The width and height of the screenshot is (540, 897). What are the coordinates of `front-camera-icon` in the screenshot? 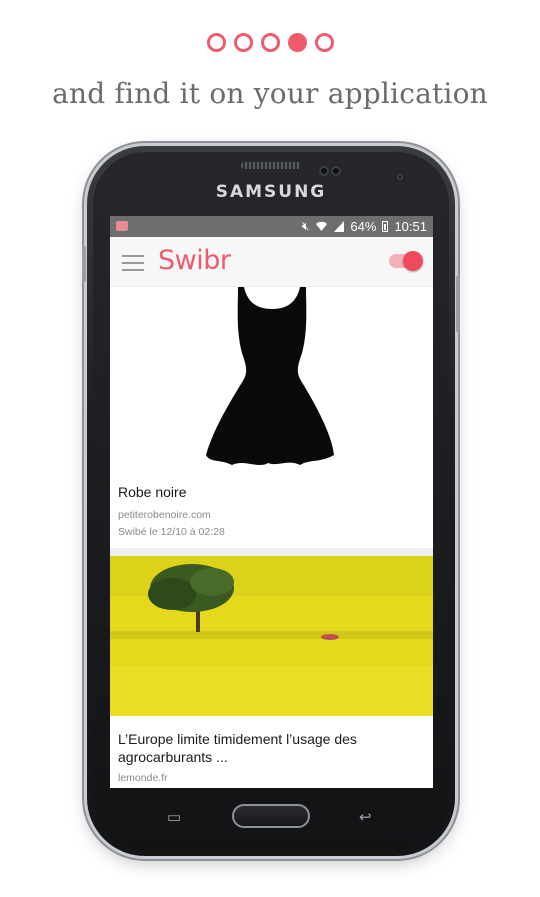 It's located at (324, 171).